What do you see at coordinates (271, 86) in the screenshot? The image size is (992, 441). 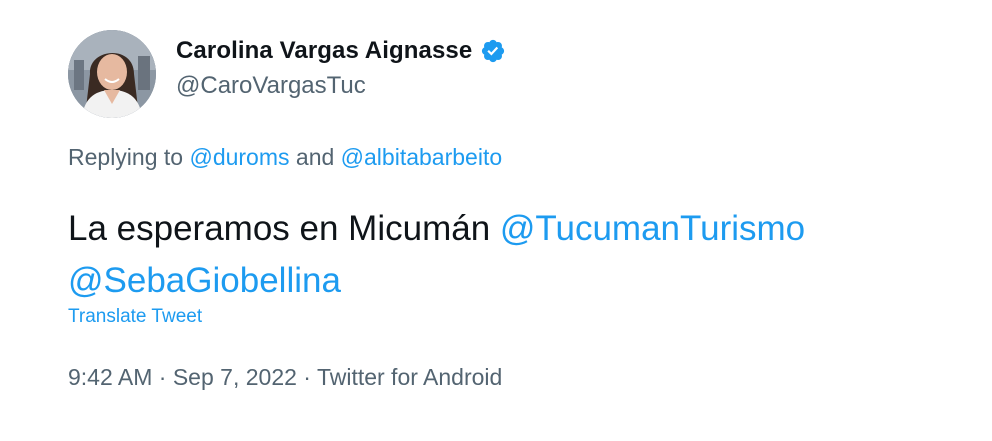 I see `author-handle: @CaroVargasTuc` at bounding box center [271, 86].